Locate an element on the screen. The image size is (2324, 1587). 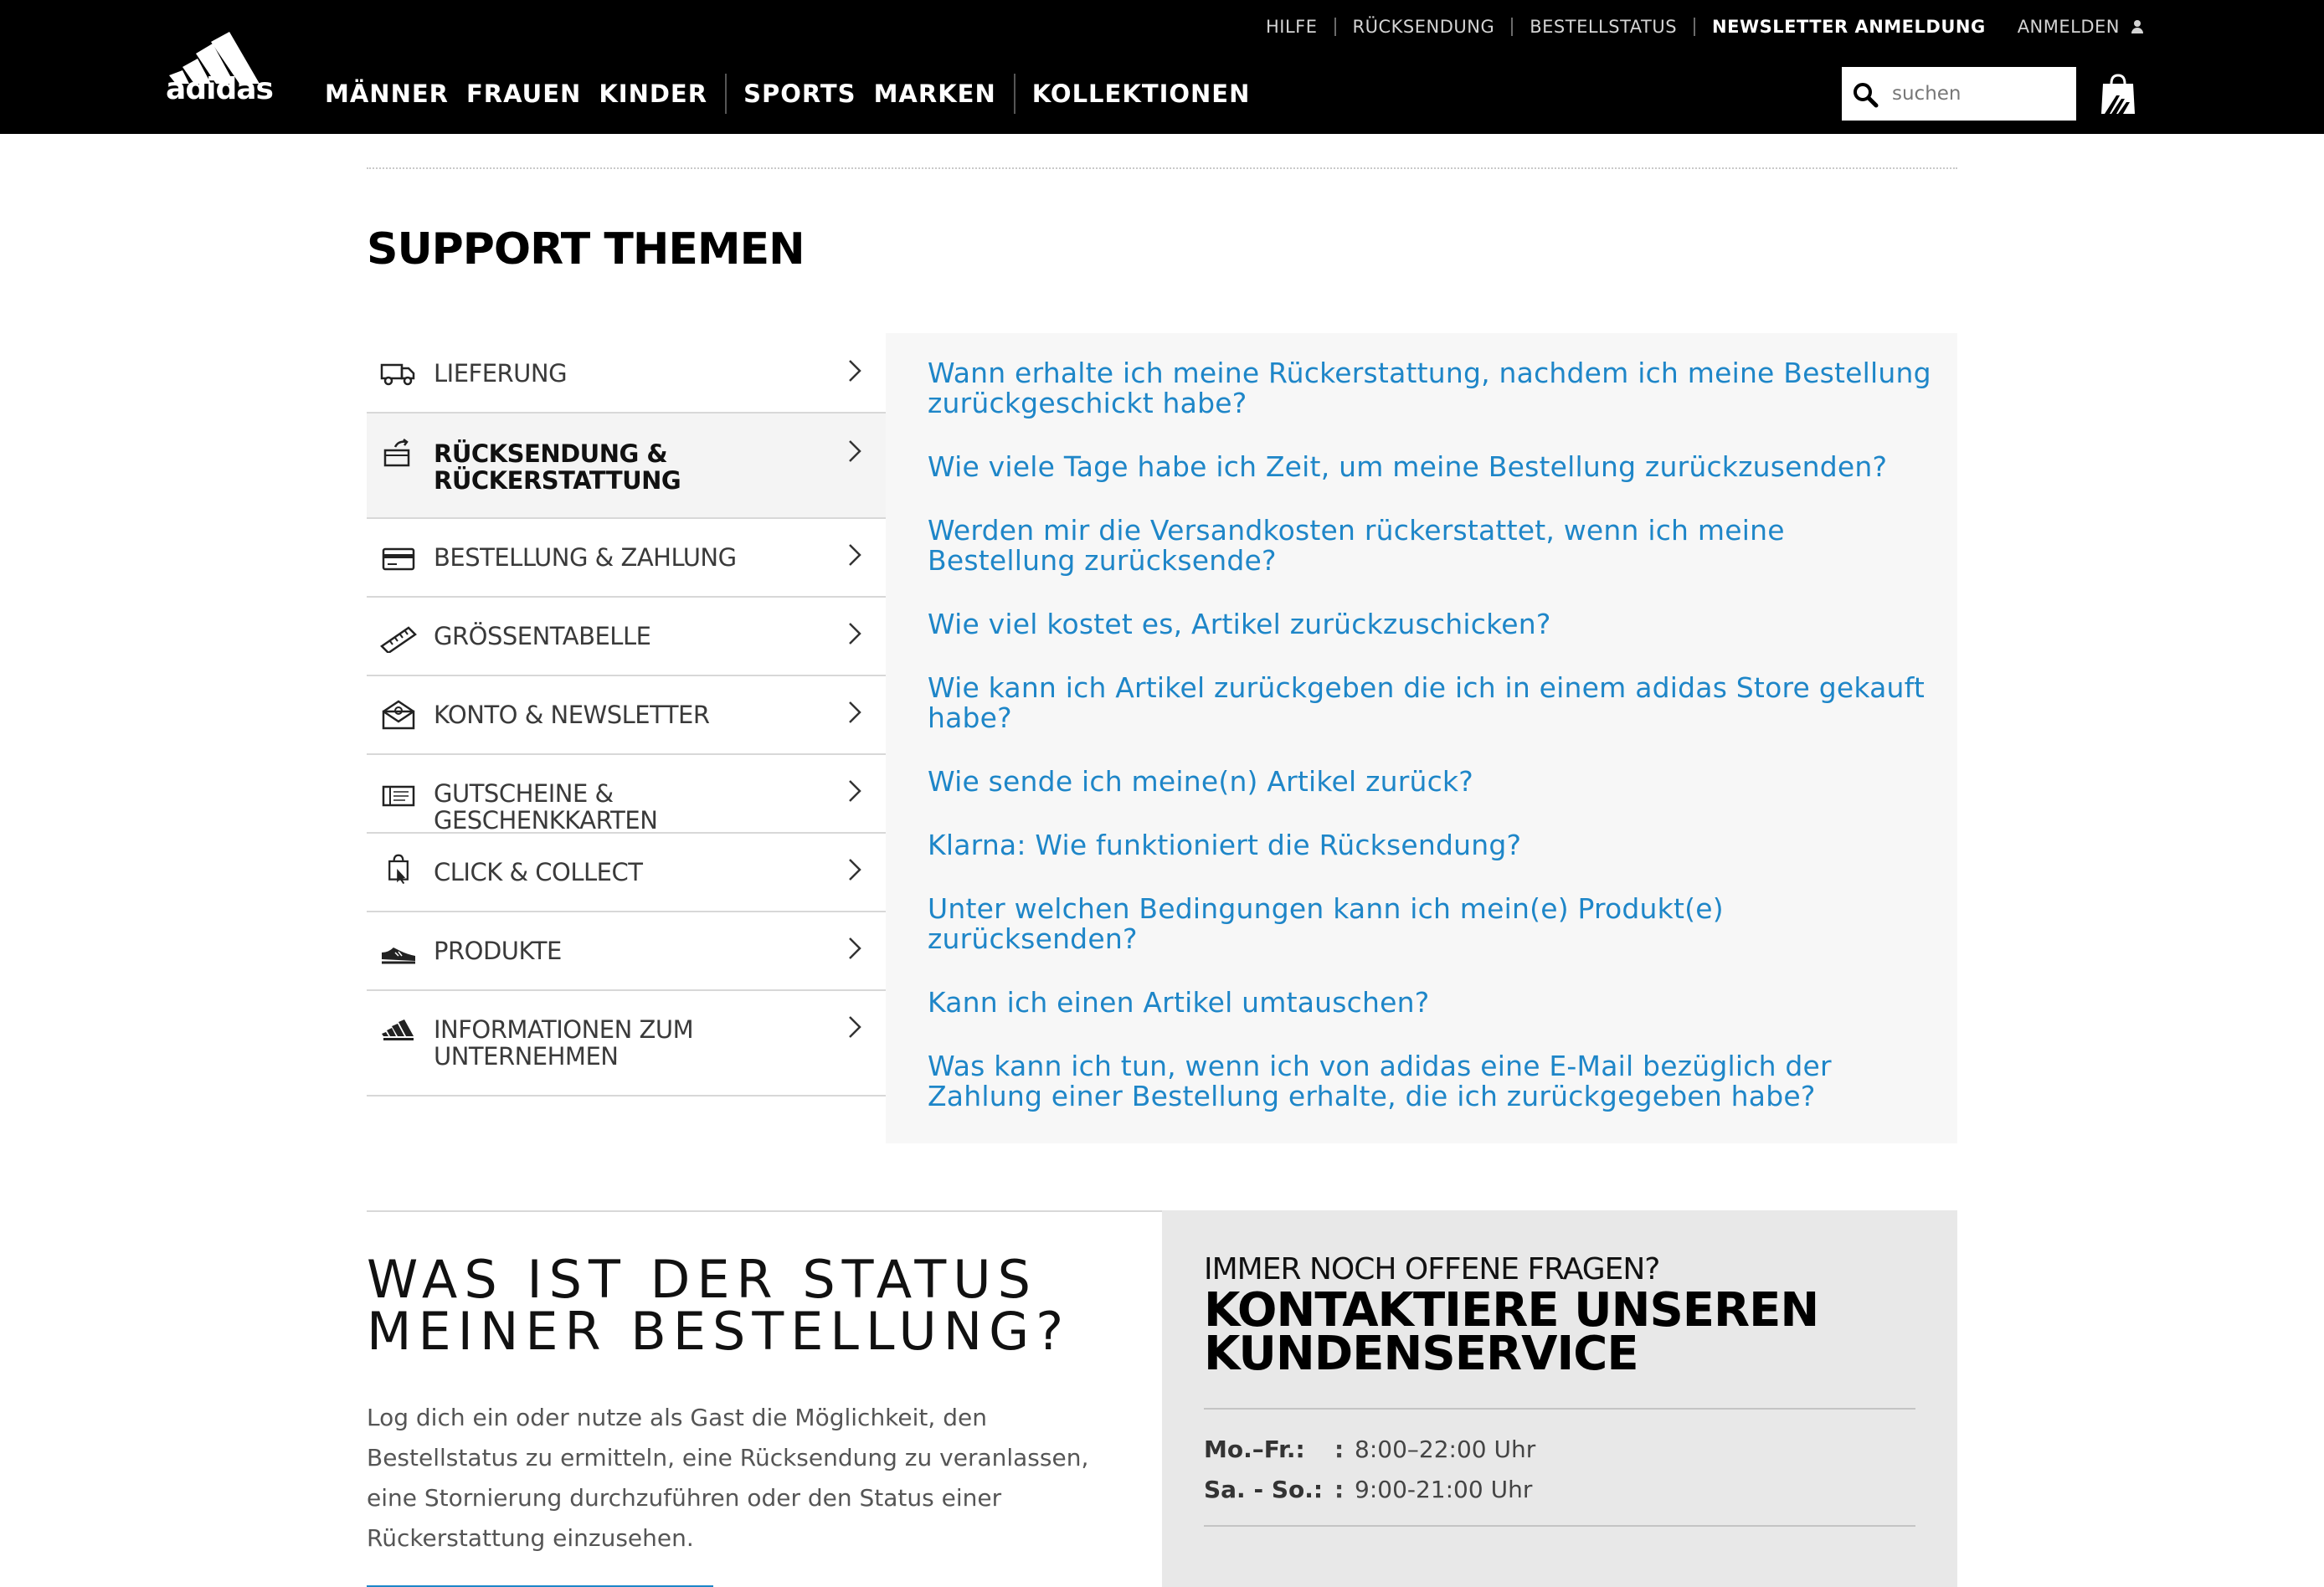
topic-label: CLICK & COLLECT is located at coordinates (539, 872).